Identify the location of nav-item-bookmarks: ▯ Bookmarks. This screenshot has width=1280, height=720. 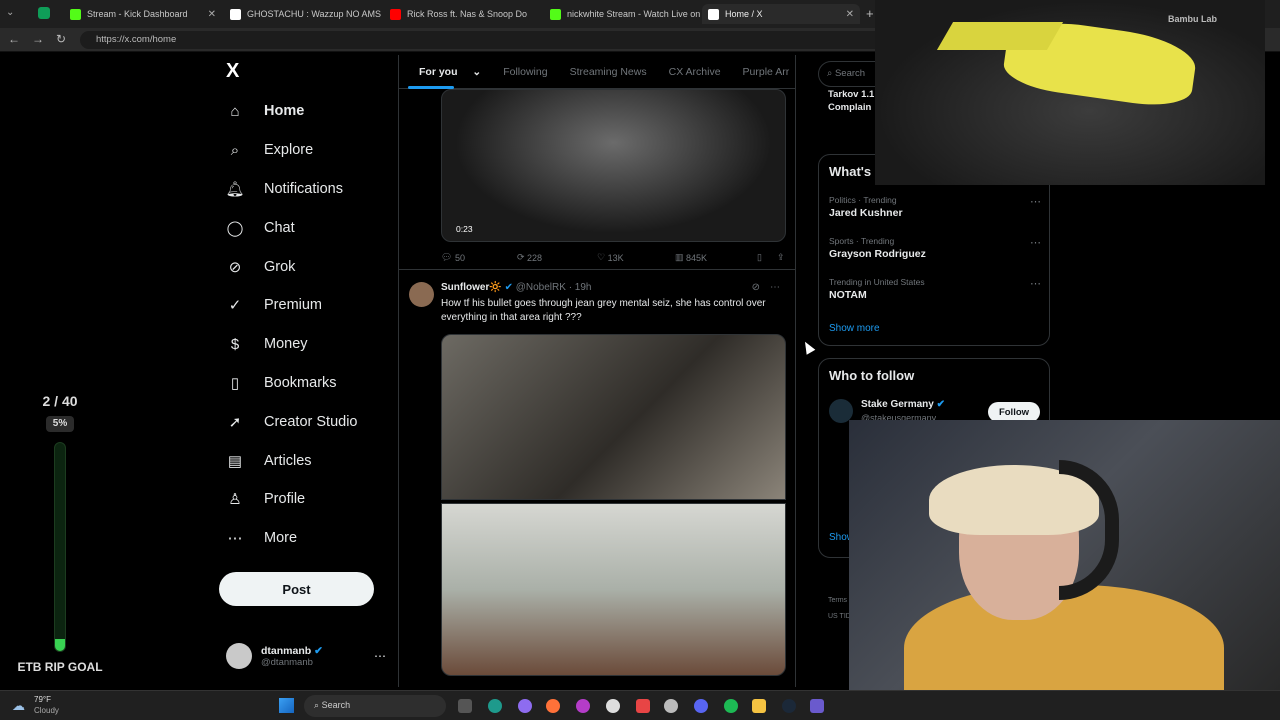
(303, 383).